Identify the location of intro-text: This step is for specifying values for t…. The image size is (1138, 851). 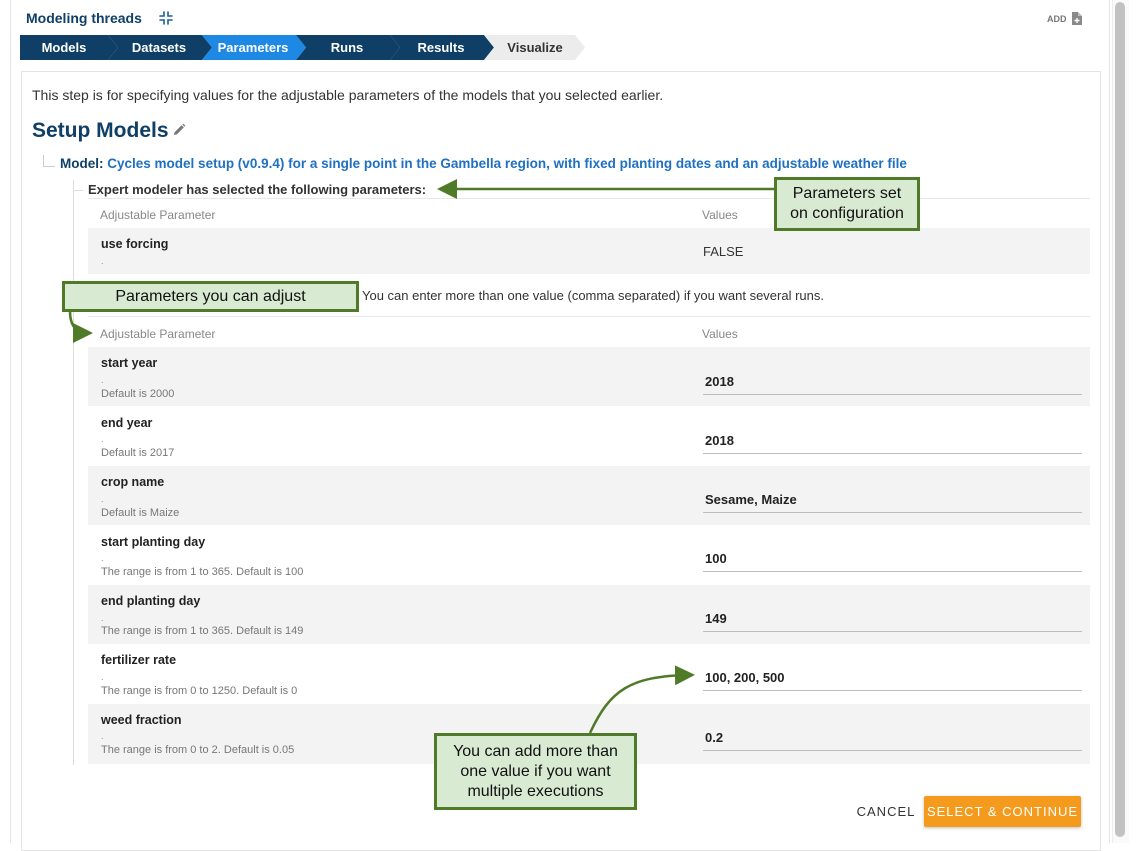
(348, 95).